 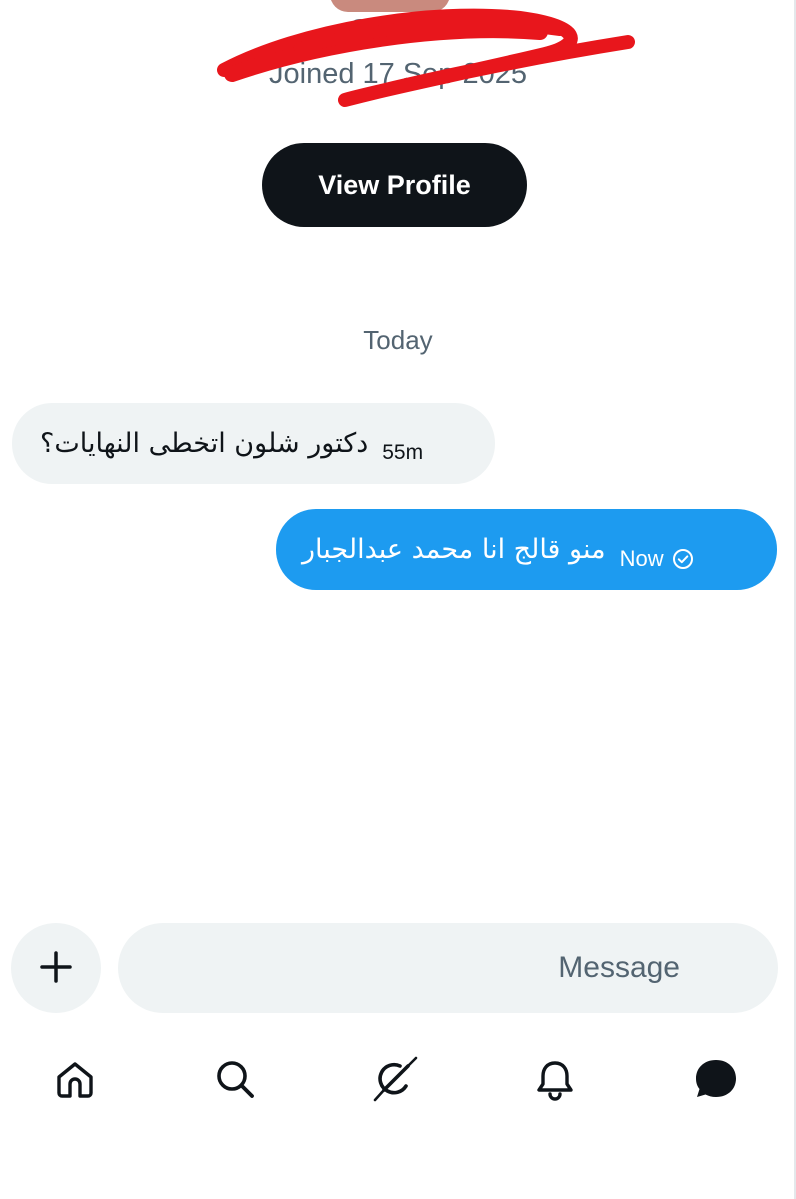 I want to click on search-icon, so click(x=235, y=1080).